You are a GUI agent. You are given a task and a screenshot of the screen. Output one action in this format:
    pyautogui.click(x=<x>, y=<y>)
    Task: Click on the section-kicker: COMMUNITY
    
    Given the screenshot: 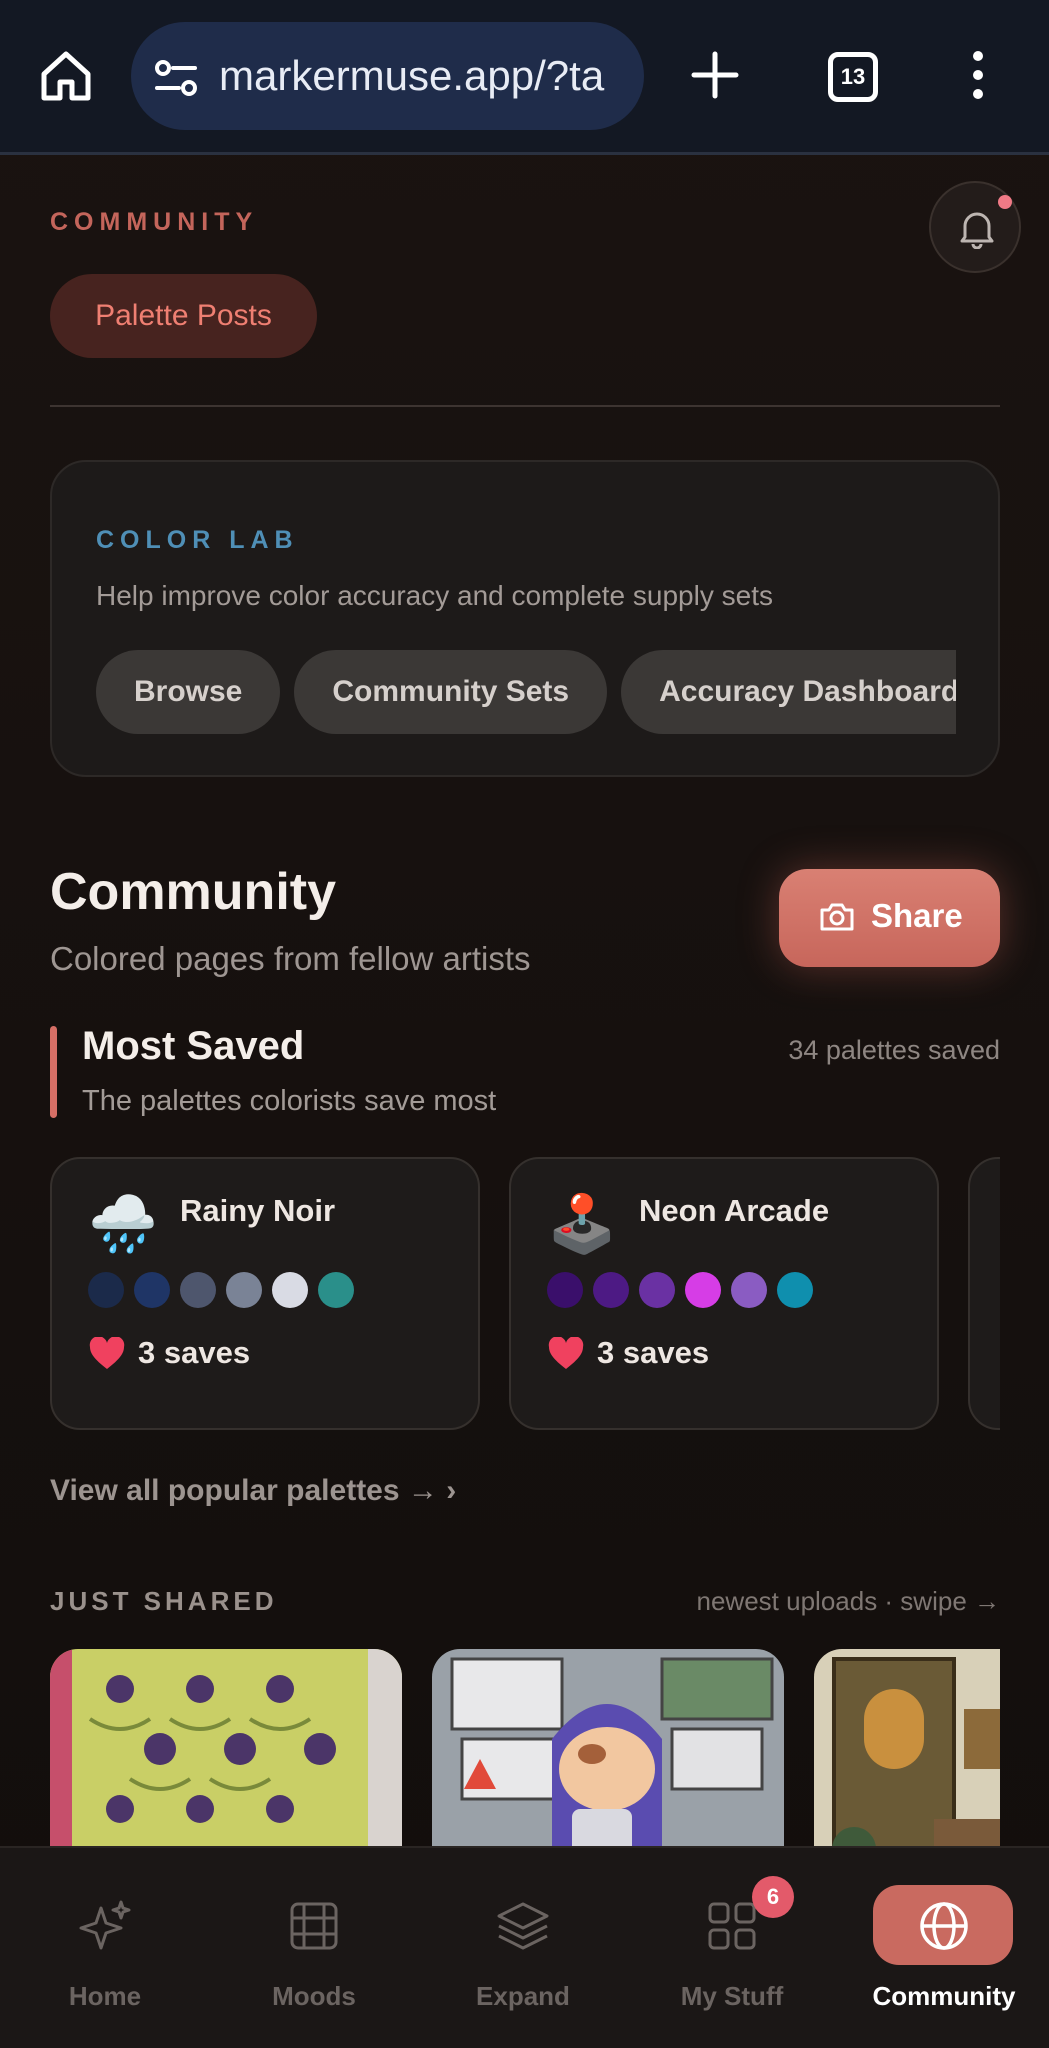 What is the action you would take?
    pyautogui.click(x=154, y=222)
    